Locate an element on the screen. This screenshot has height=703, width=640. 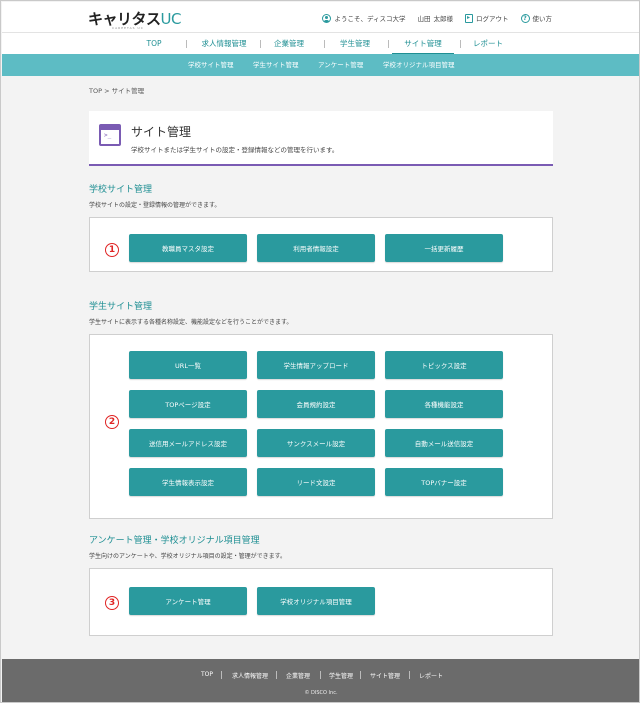
copyright: © DISCO Inc. is located at coordinates (321, 693).